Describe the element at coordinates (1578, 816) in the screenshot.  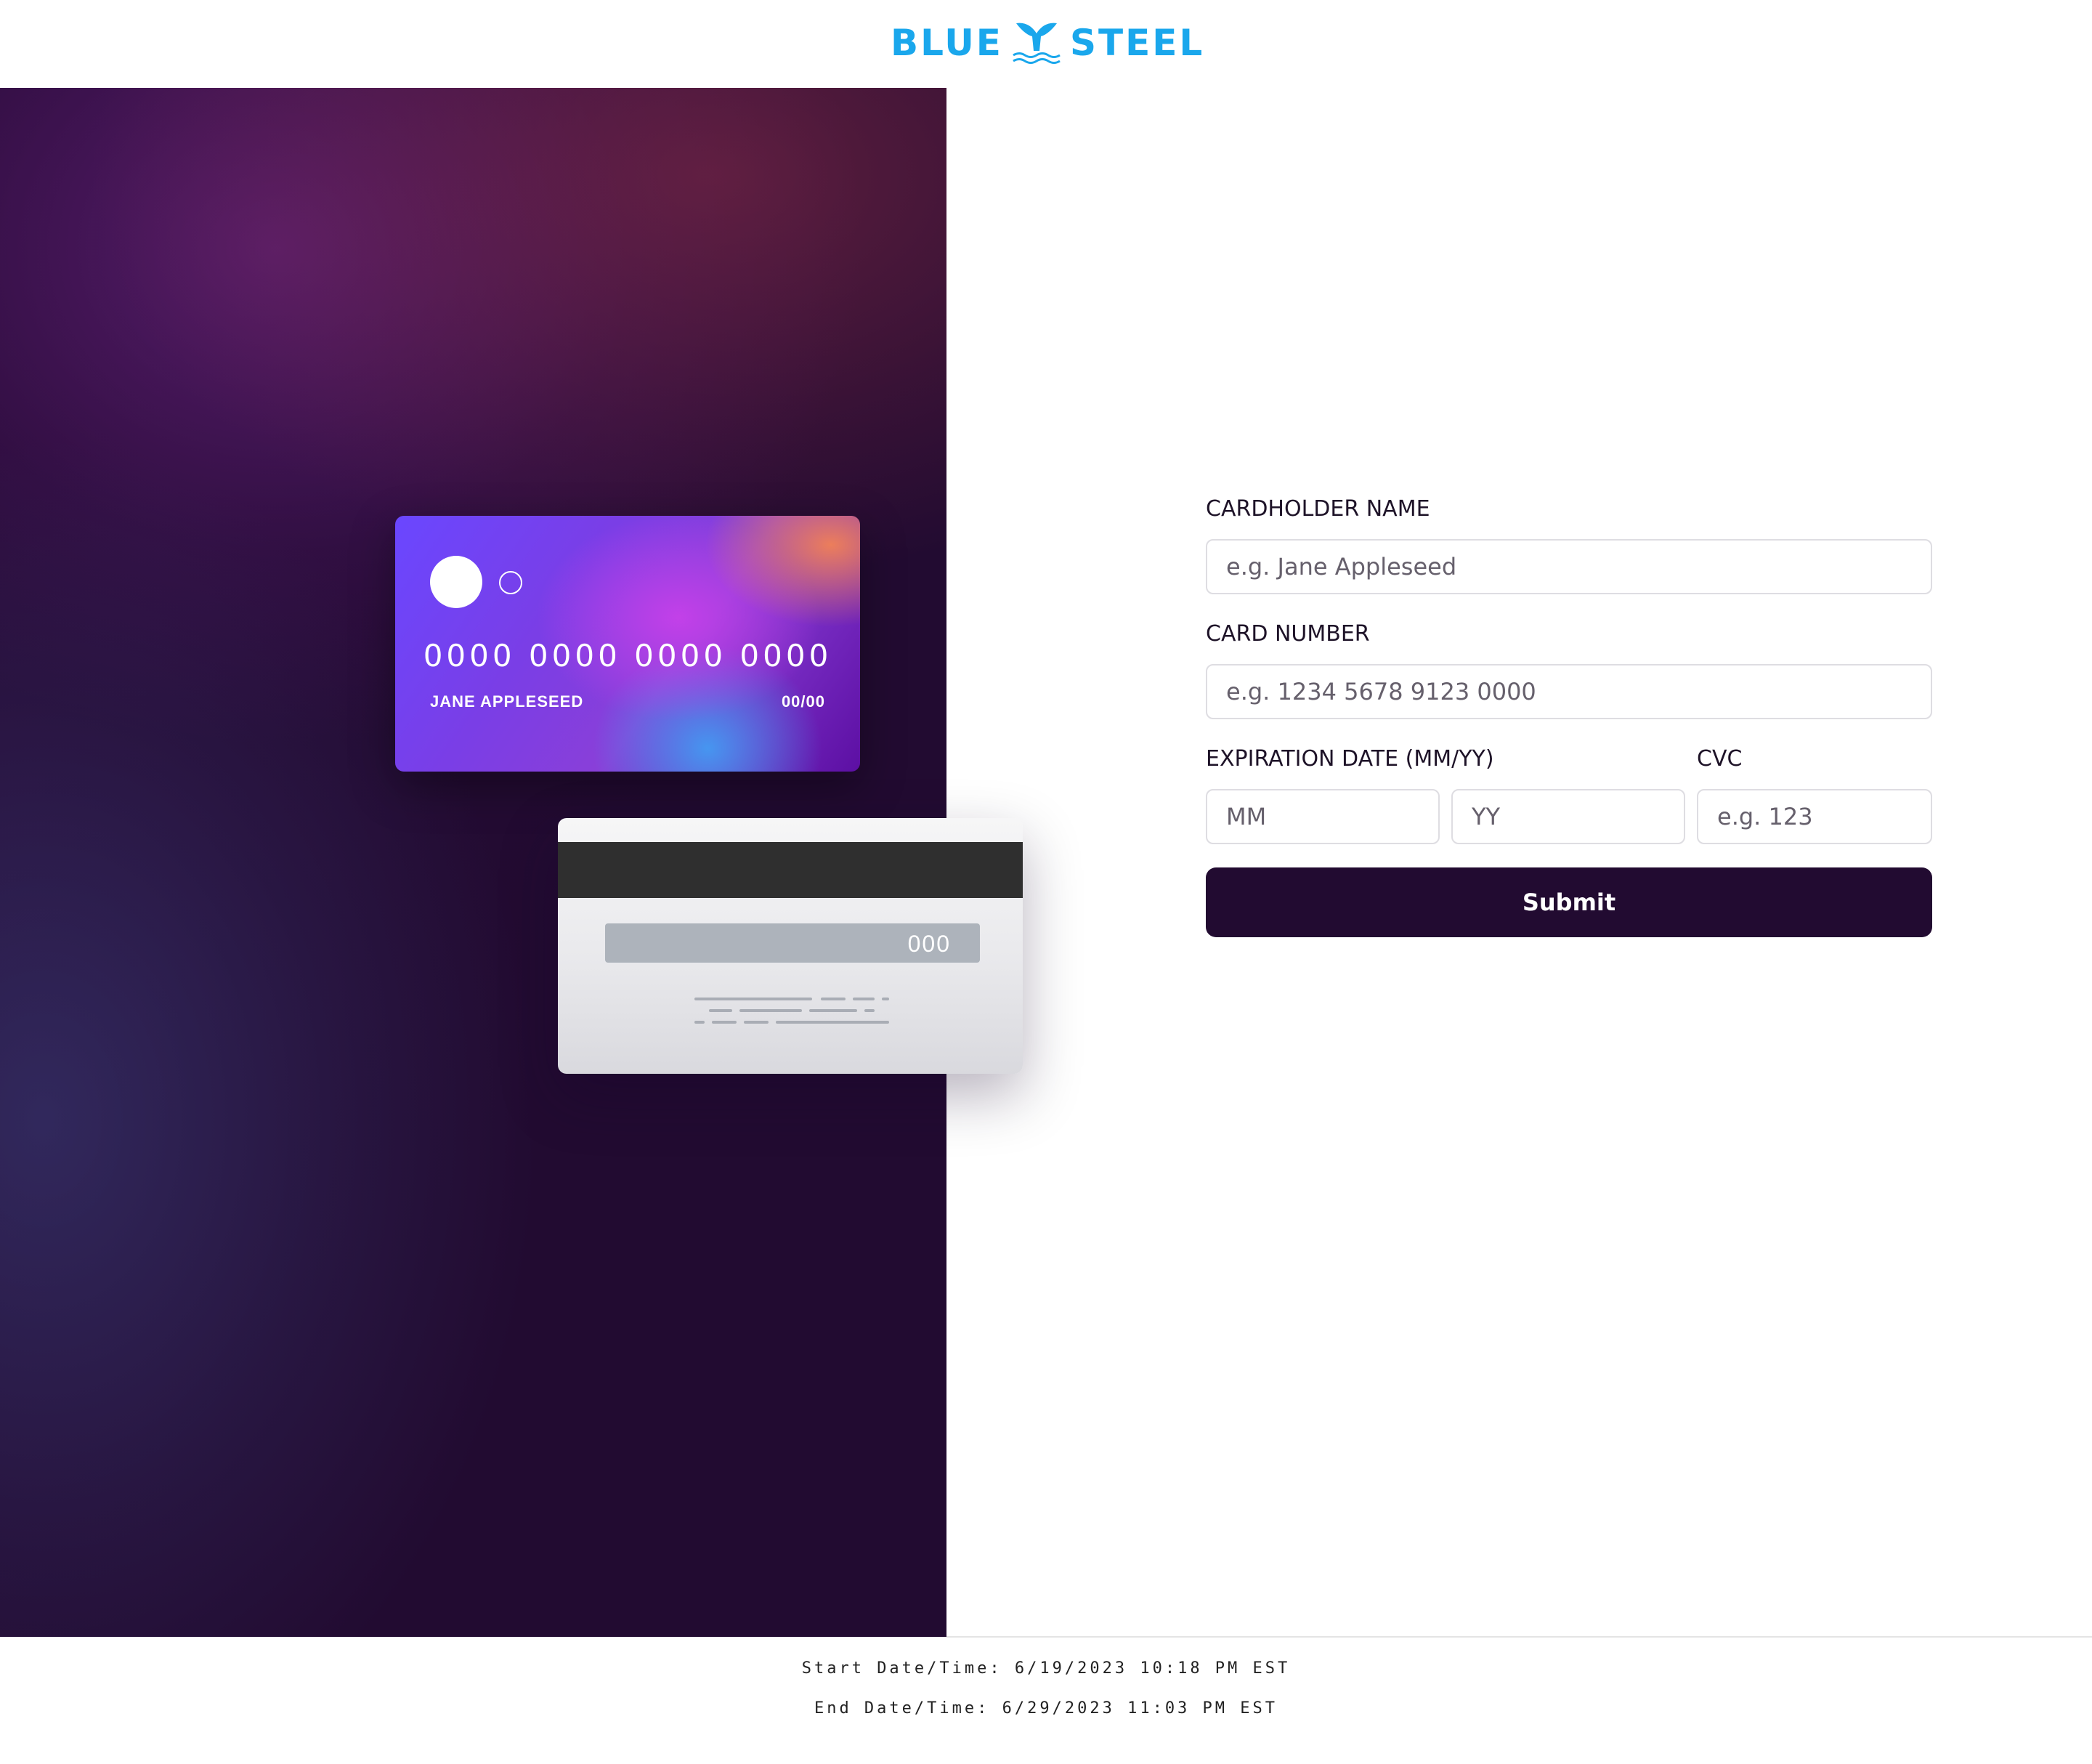
I see `expiry-year-input` at that location.